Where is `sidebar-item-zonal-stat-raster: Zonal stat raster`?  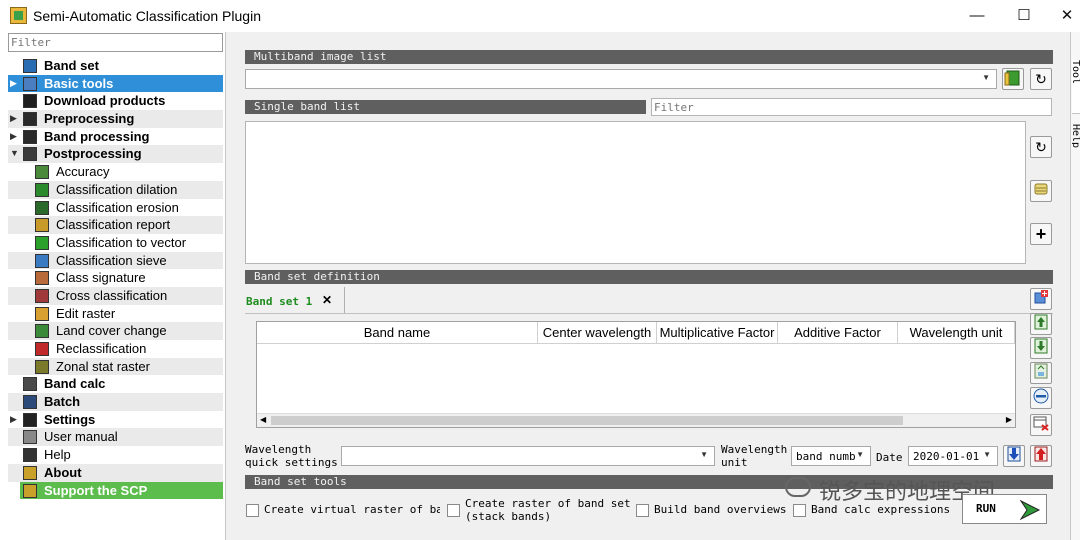 sidebar-item-zonal-stat-raster: Zonal stat raster is located at coordinates (115, 366).